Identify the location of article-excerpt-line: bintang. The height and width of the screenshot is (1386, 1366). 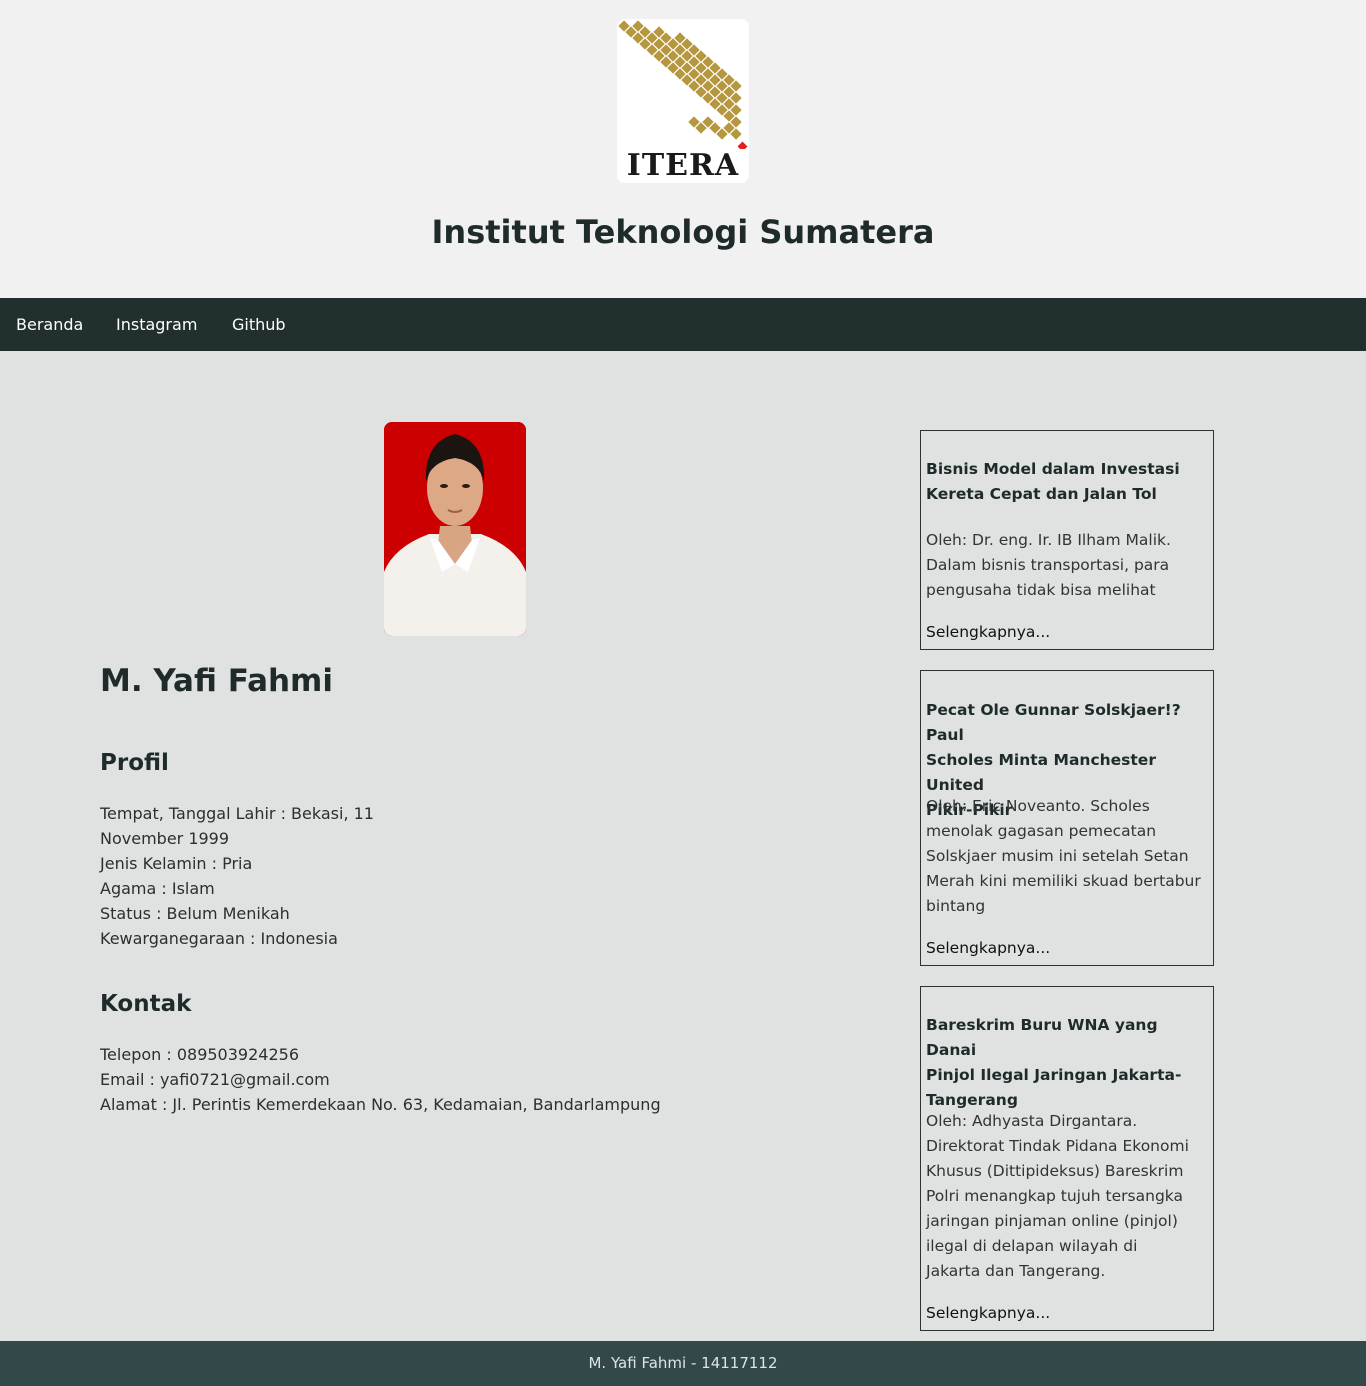
(956, 906).